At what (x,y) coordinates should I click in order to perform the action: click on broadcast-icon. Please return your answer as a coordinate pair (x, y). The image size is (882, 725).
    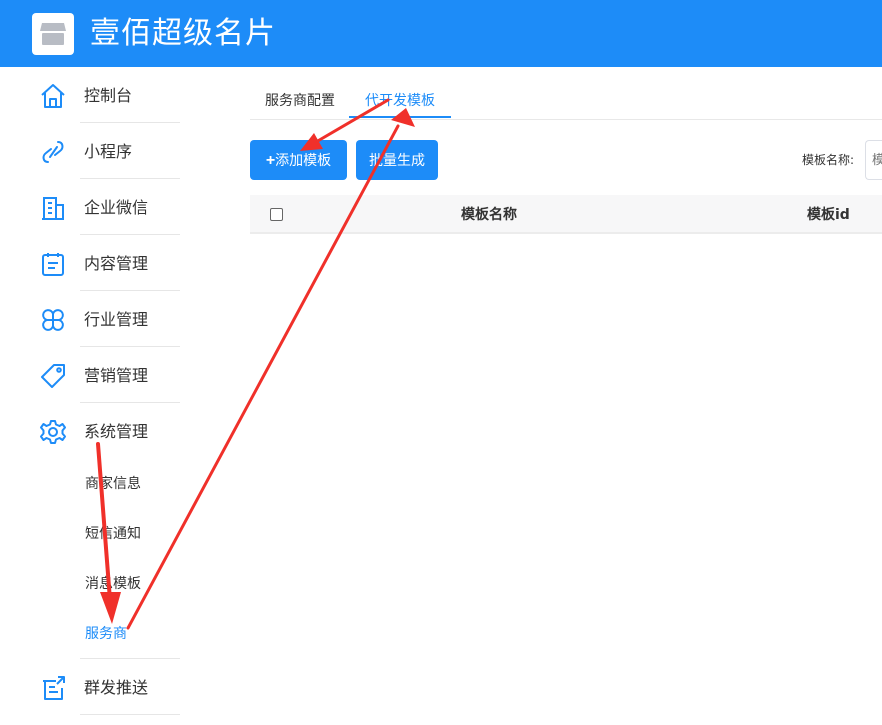
    Looking at the image, I should click on (54, 688).